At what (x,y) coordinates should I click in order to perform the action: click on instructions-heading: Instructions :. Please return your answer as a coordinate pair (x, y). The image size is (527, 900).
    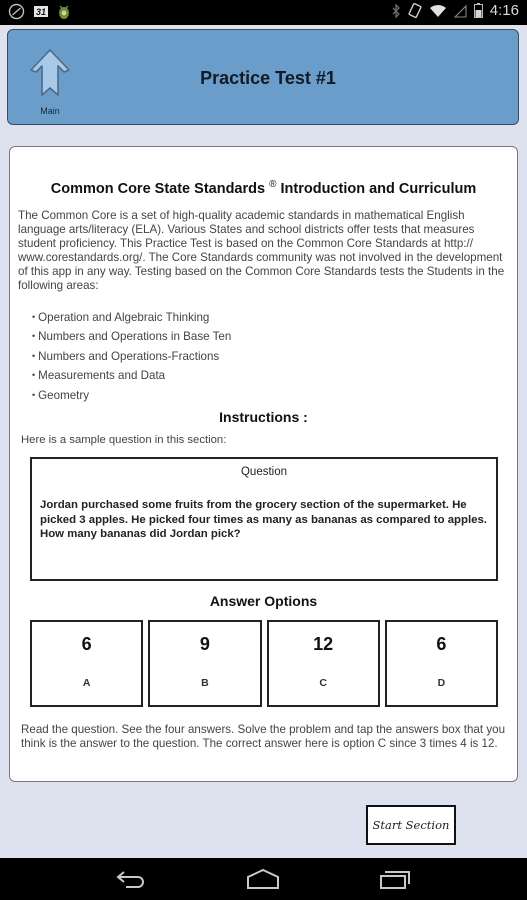
    Looking at the image, I should click on (263, 417).